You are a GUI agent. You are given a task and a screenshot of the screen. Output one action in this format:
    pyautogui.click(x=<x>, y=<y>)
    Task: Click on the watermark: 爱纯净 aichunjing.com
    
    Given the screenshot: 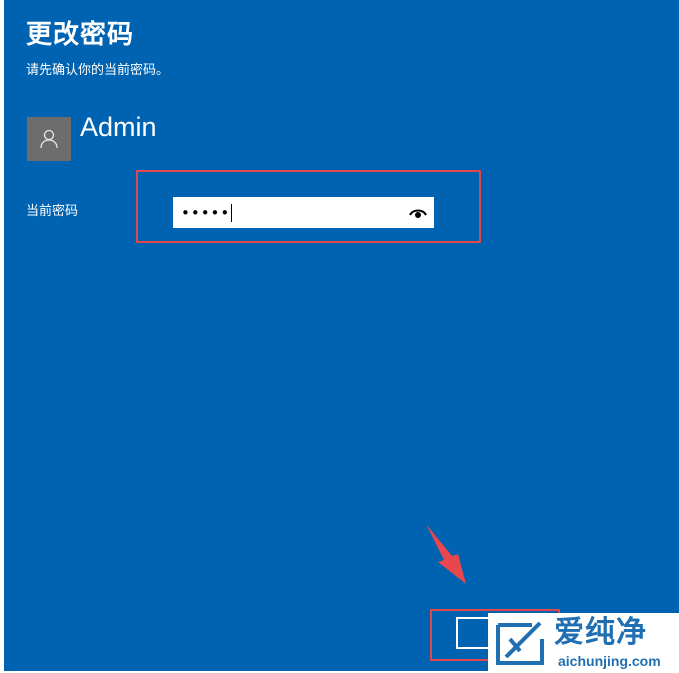 What is the action you would take?
    pyautogui.click(x=583, y=643)
    